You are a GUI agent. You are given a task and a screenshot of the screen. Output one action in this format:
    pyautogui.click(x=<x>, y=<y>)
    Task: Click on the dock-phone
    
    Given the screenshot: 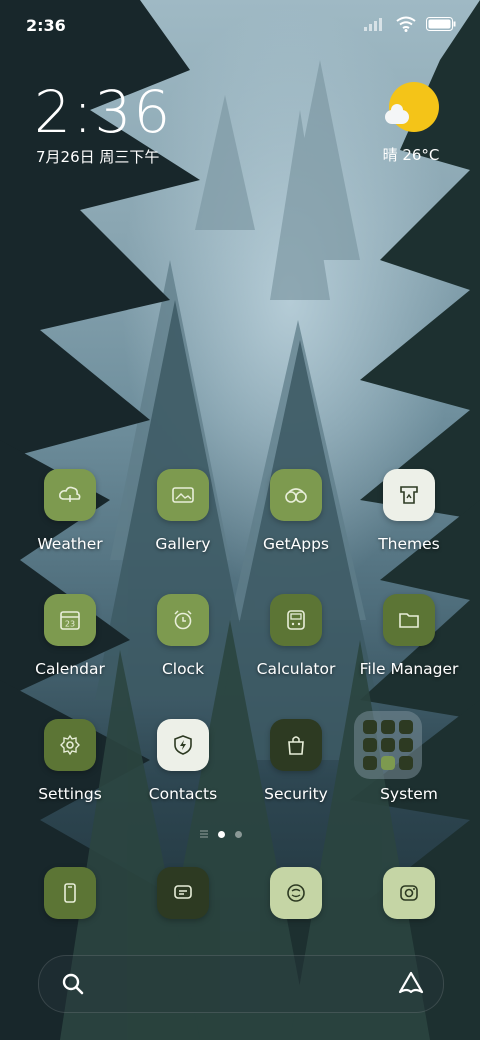 What is the action you would take?
    pyautogui.click(x=70, y=893)
    